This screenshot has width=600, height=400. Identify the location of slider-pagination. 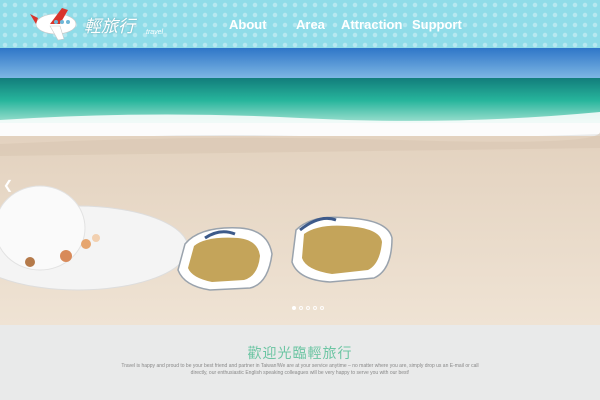
(308, 308).